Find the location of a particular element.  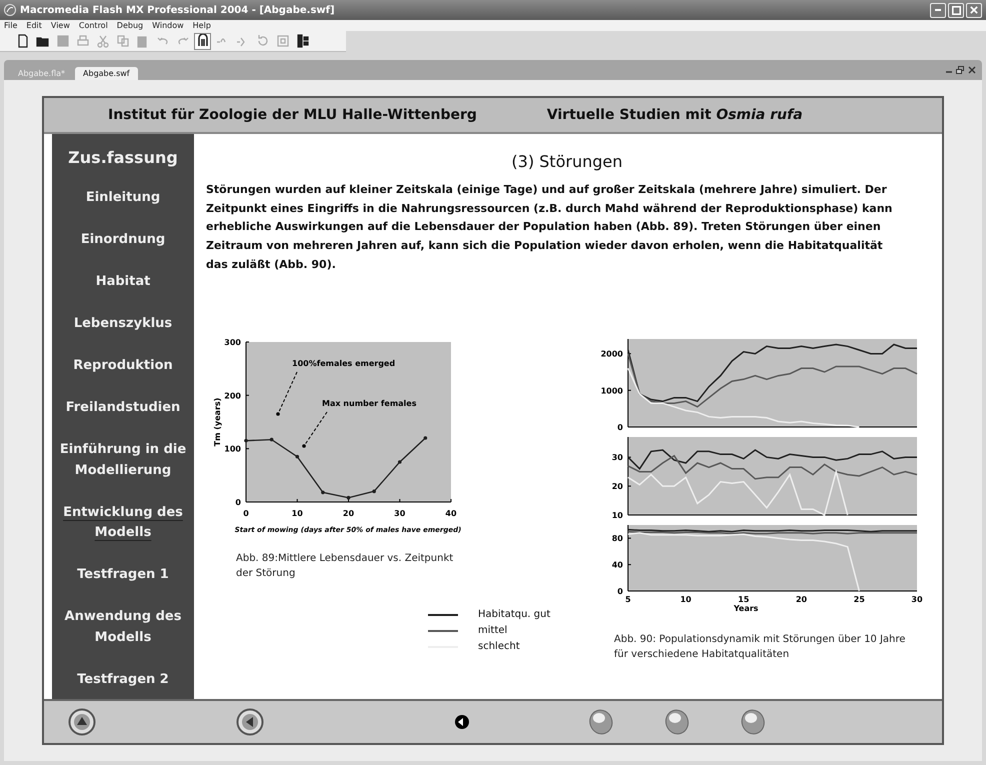

figure-caption: Abb. 90: Populationsdynamik mit Störungen über 10 Jahre für verschiedene Habitatqualitäten is located at coordinates (760, 647).